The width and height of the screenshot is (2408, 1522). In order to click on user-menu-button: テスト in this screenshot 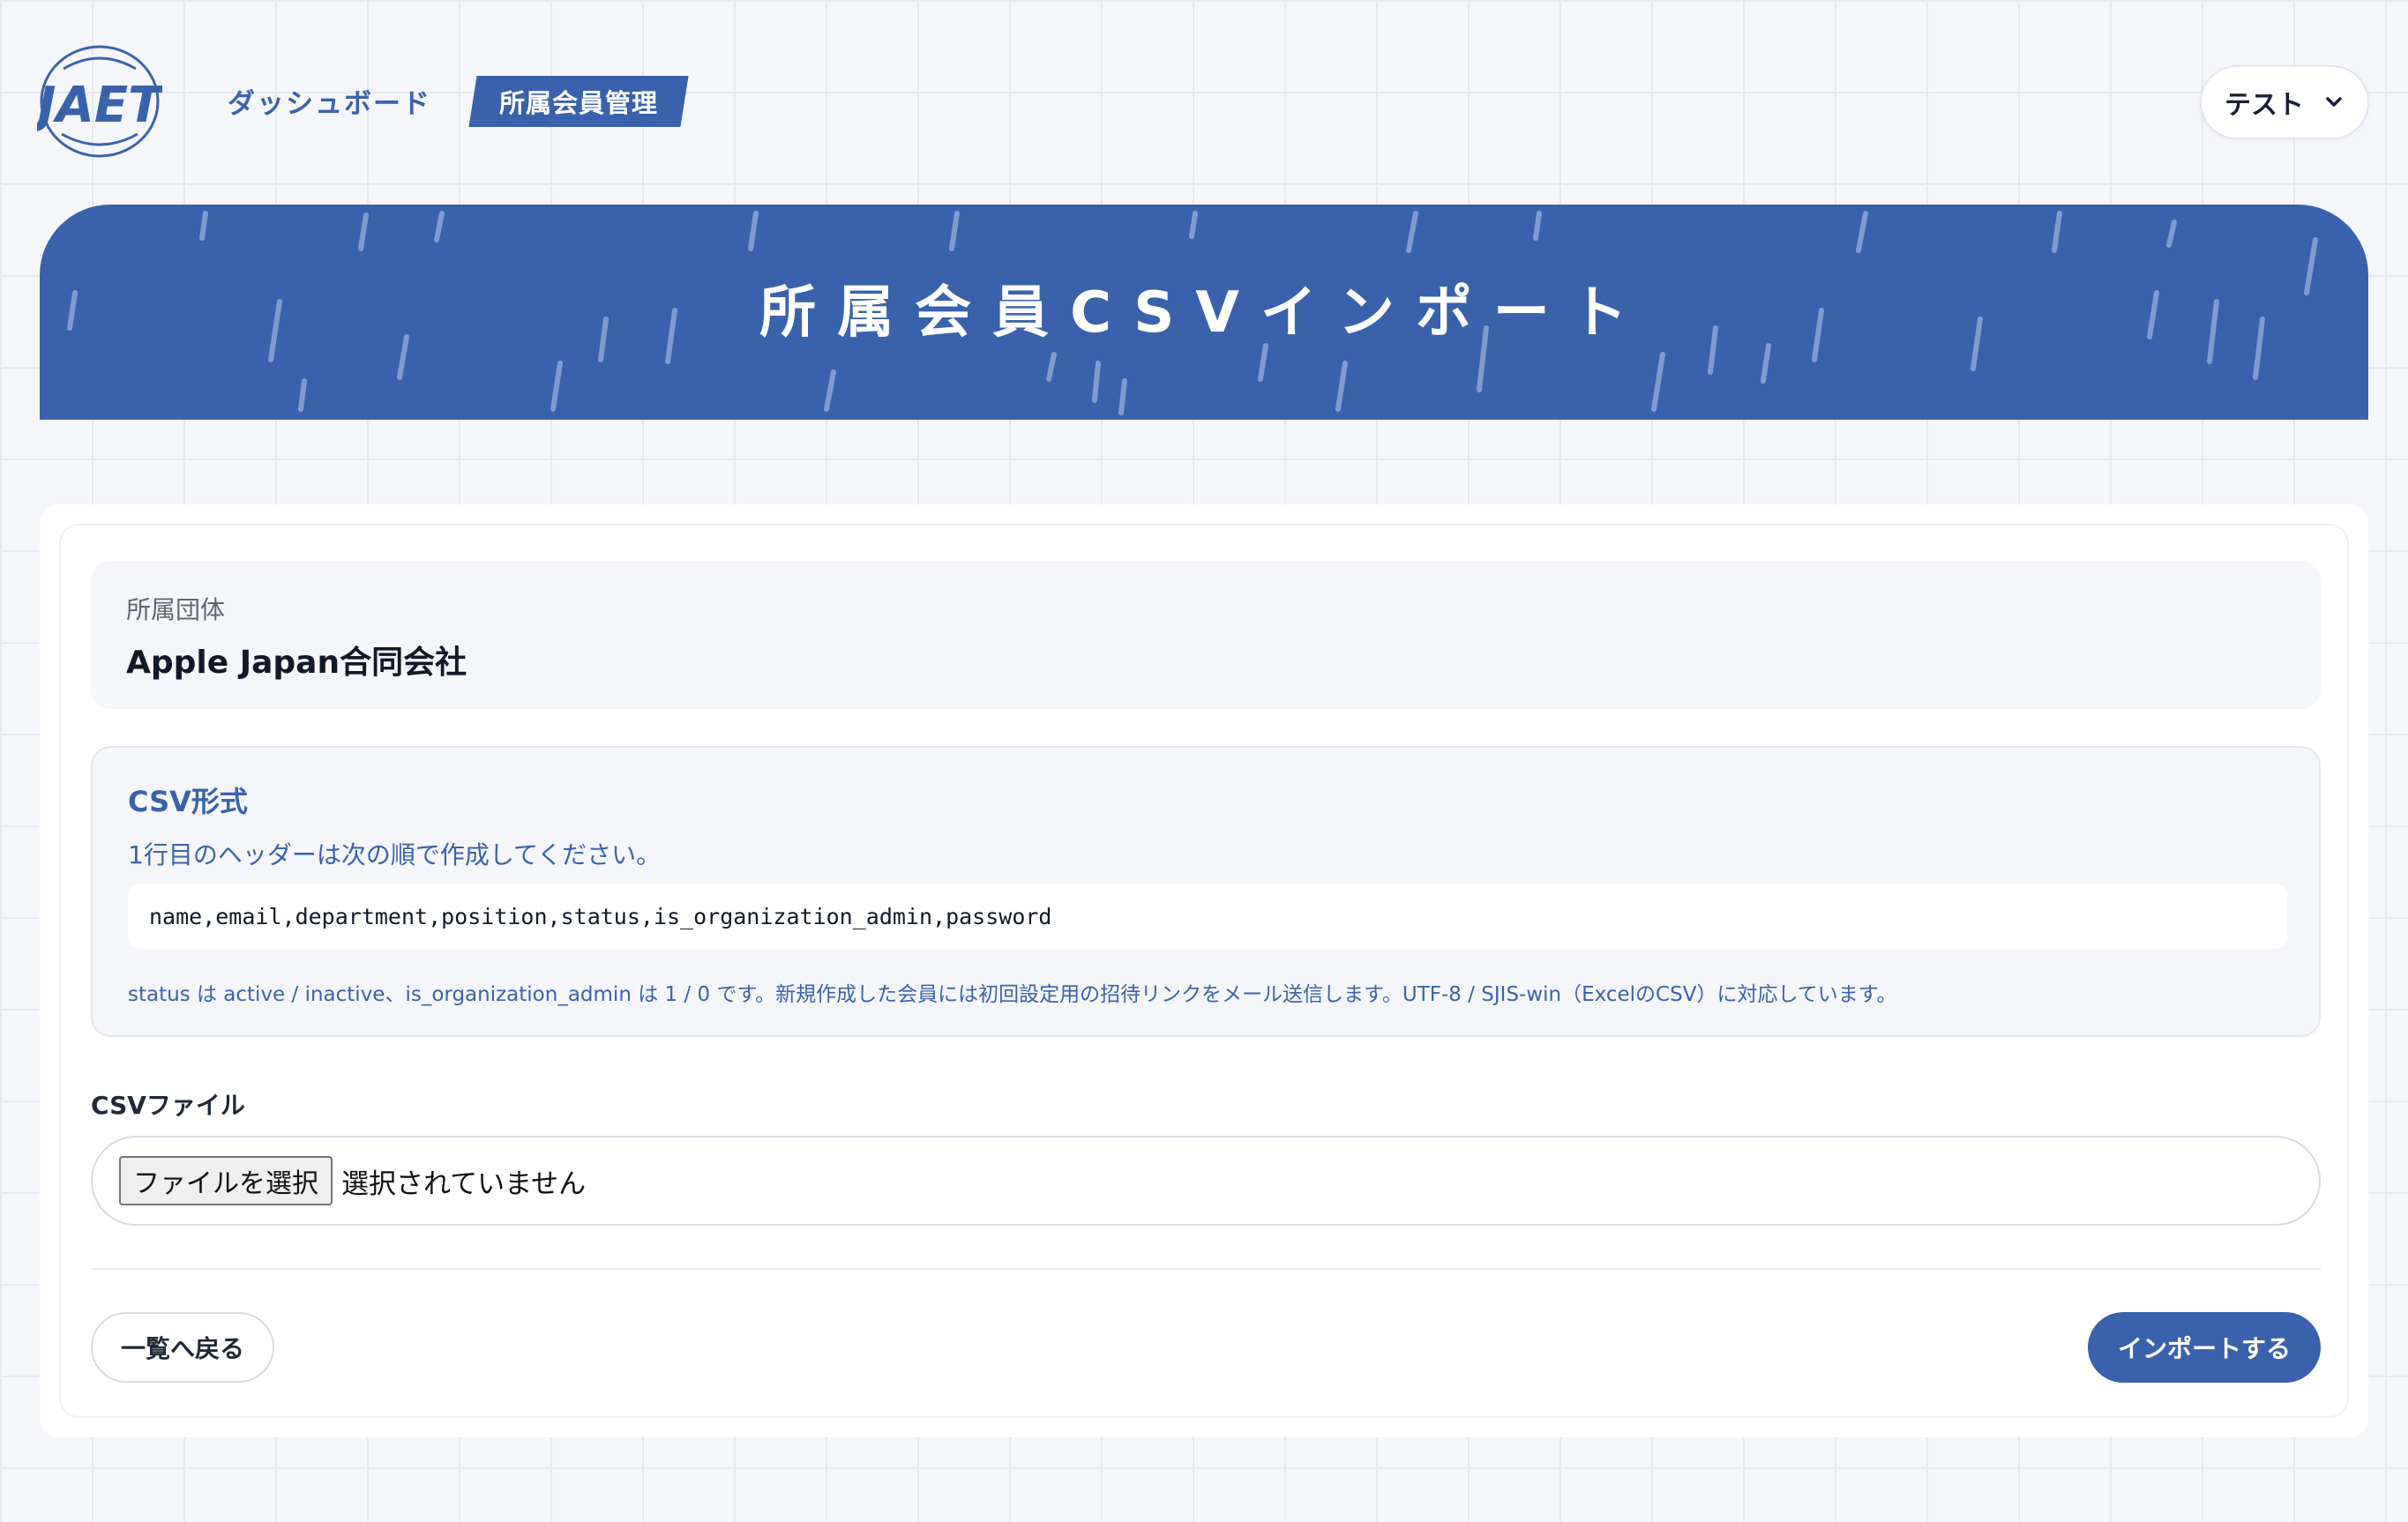, I will do `click(2284, 102)`.